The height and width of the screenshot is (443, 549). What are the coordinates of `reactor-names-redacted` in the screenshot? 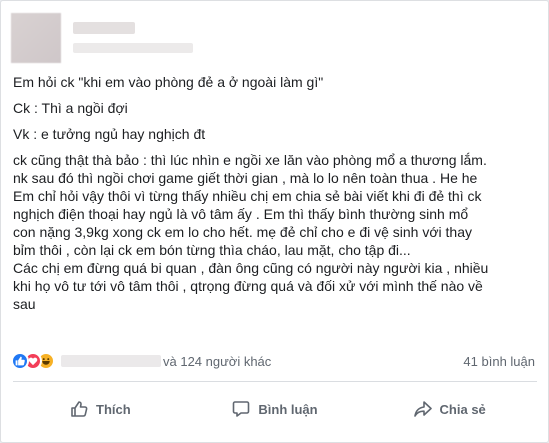 It's located at (111, 361).